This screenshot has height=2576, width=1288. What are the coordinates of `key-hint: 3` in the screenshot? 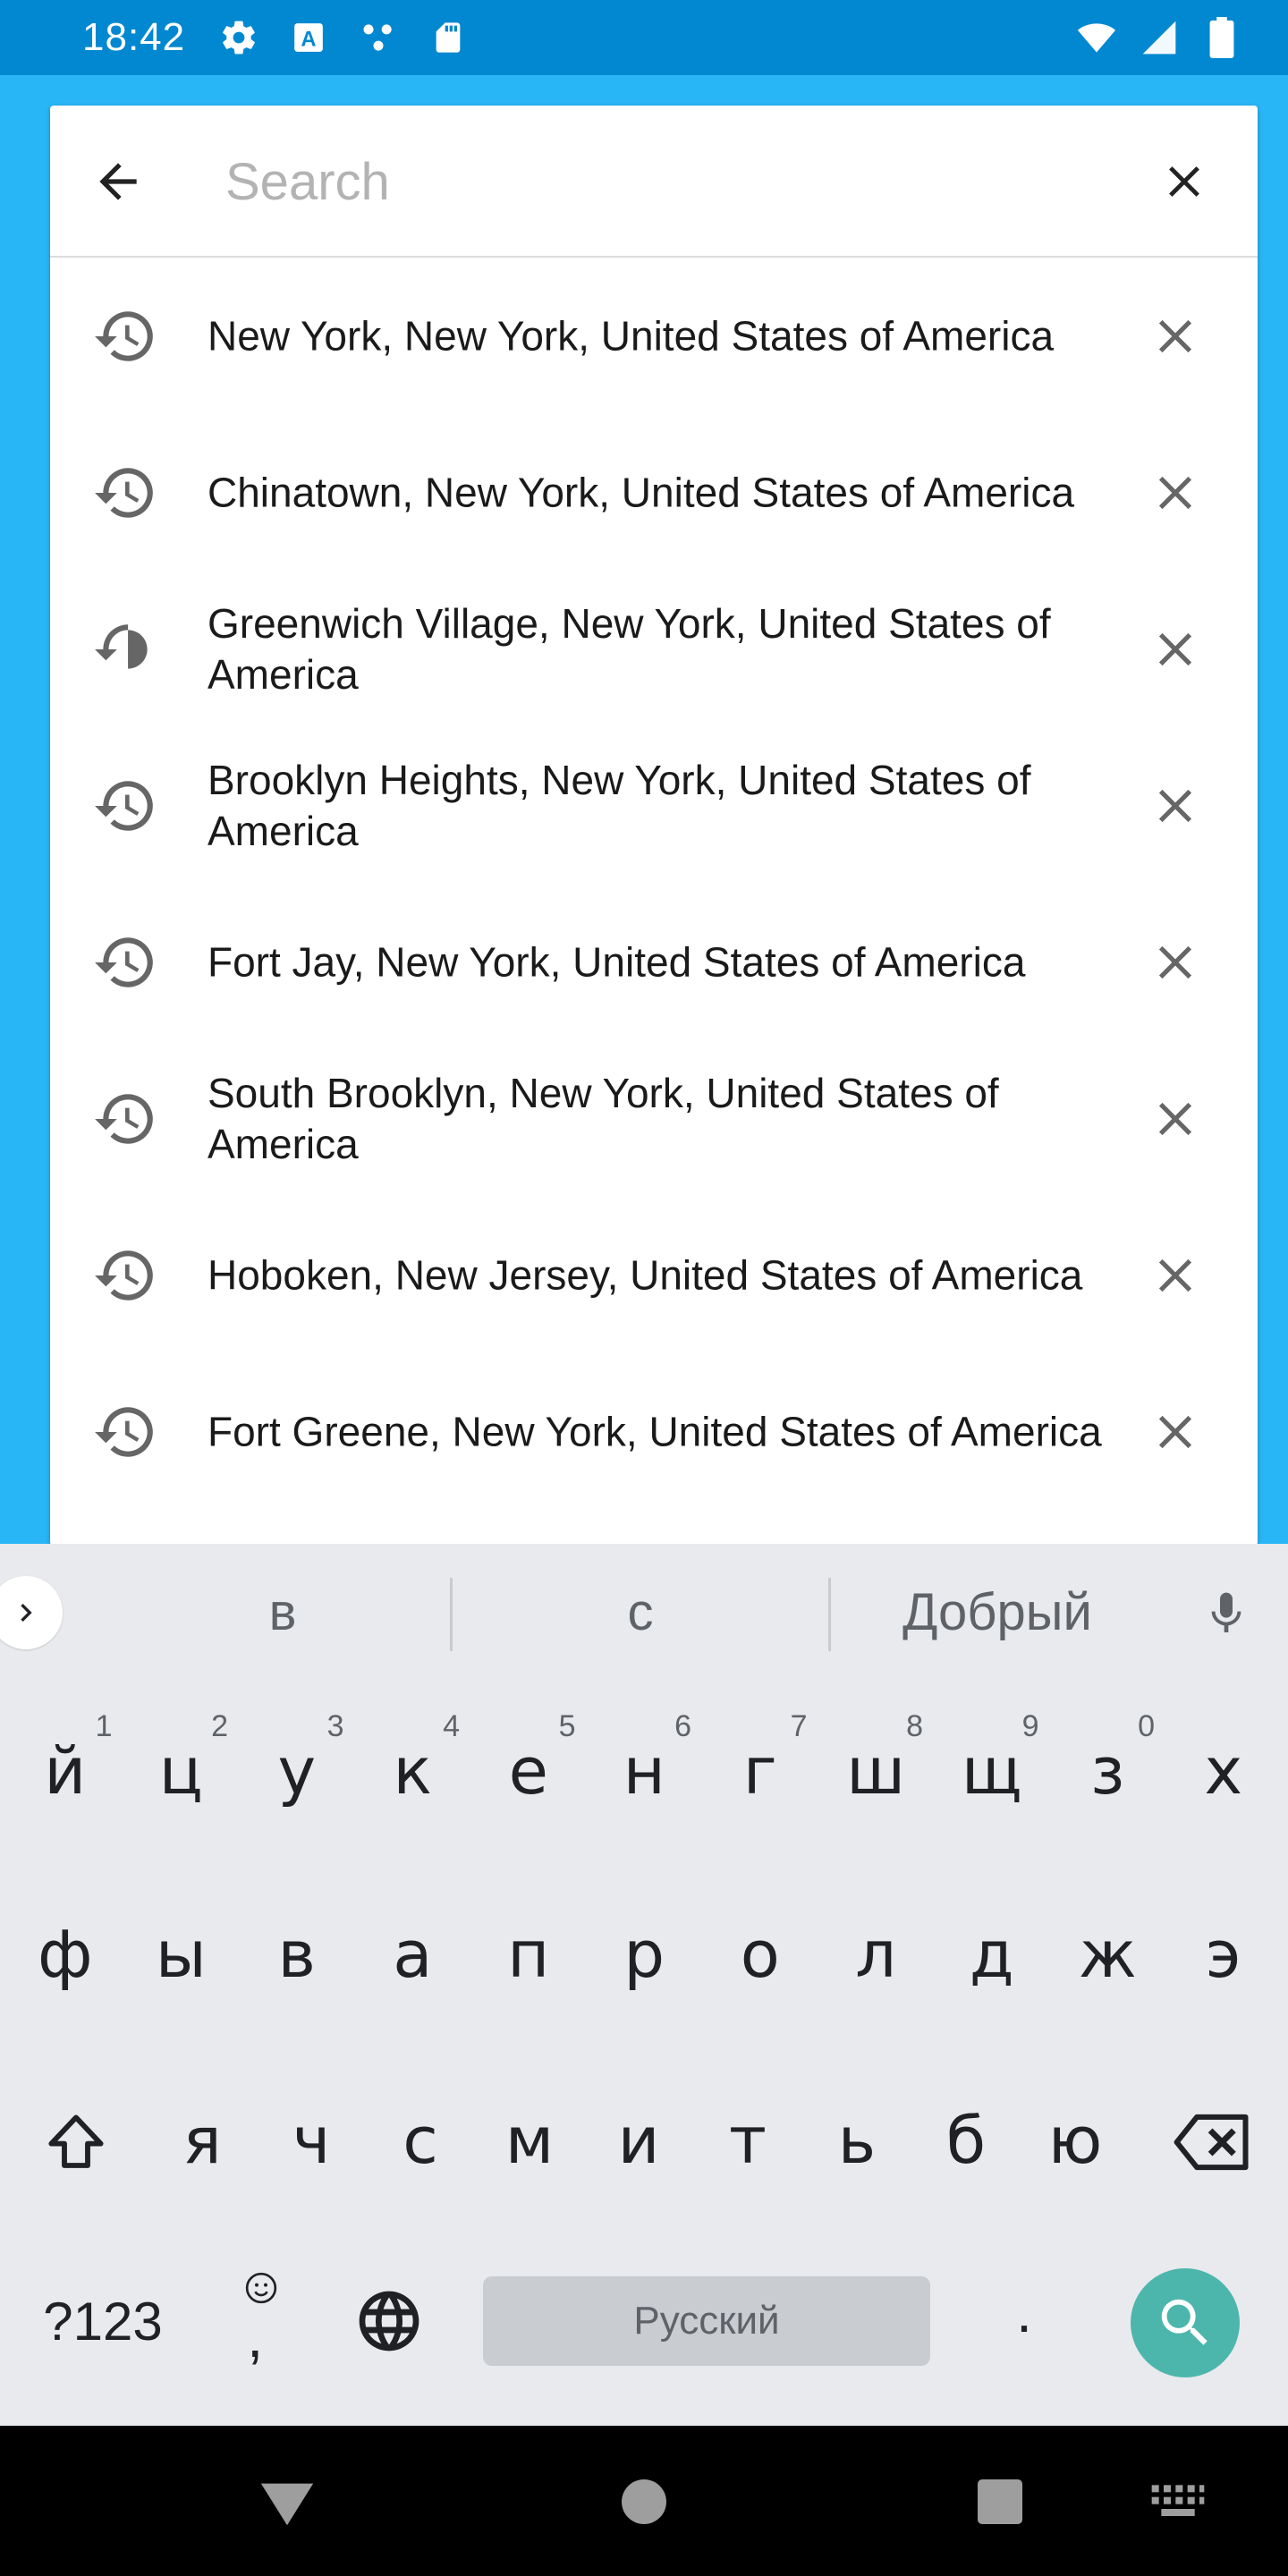 It's located at (335, 1726).